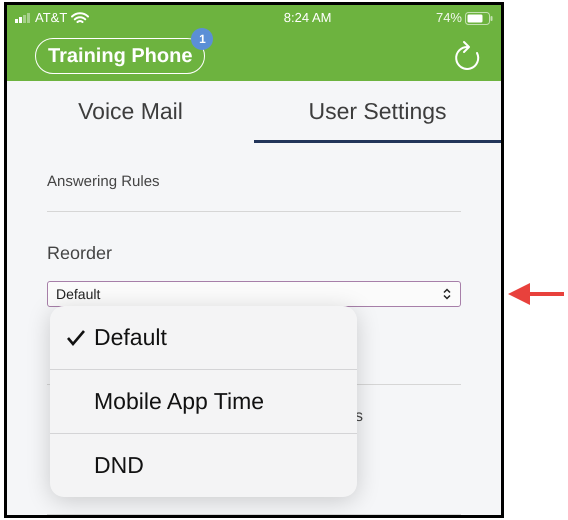  What do you see at coordinates (254, 294) in the screenshot?
I see `reorder-select: Default` at bounding box center [254, 294].